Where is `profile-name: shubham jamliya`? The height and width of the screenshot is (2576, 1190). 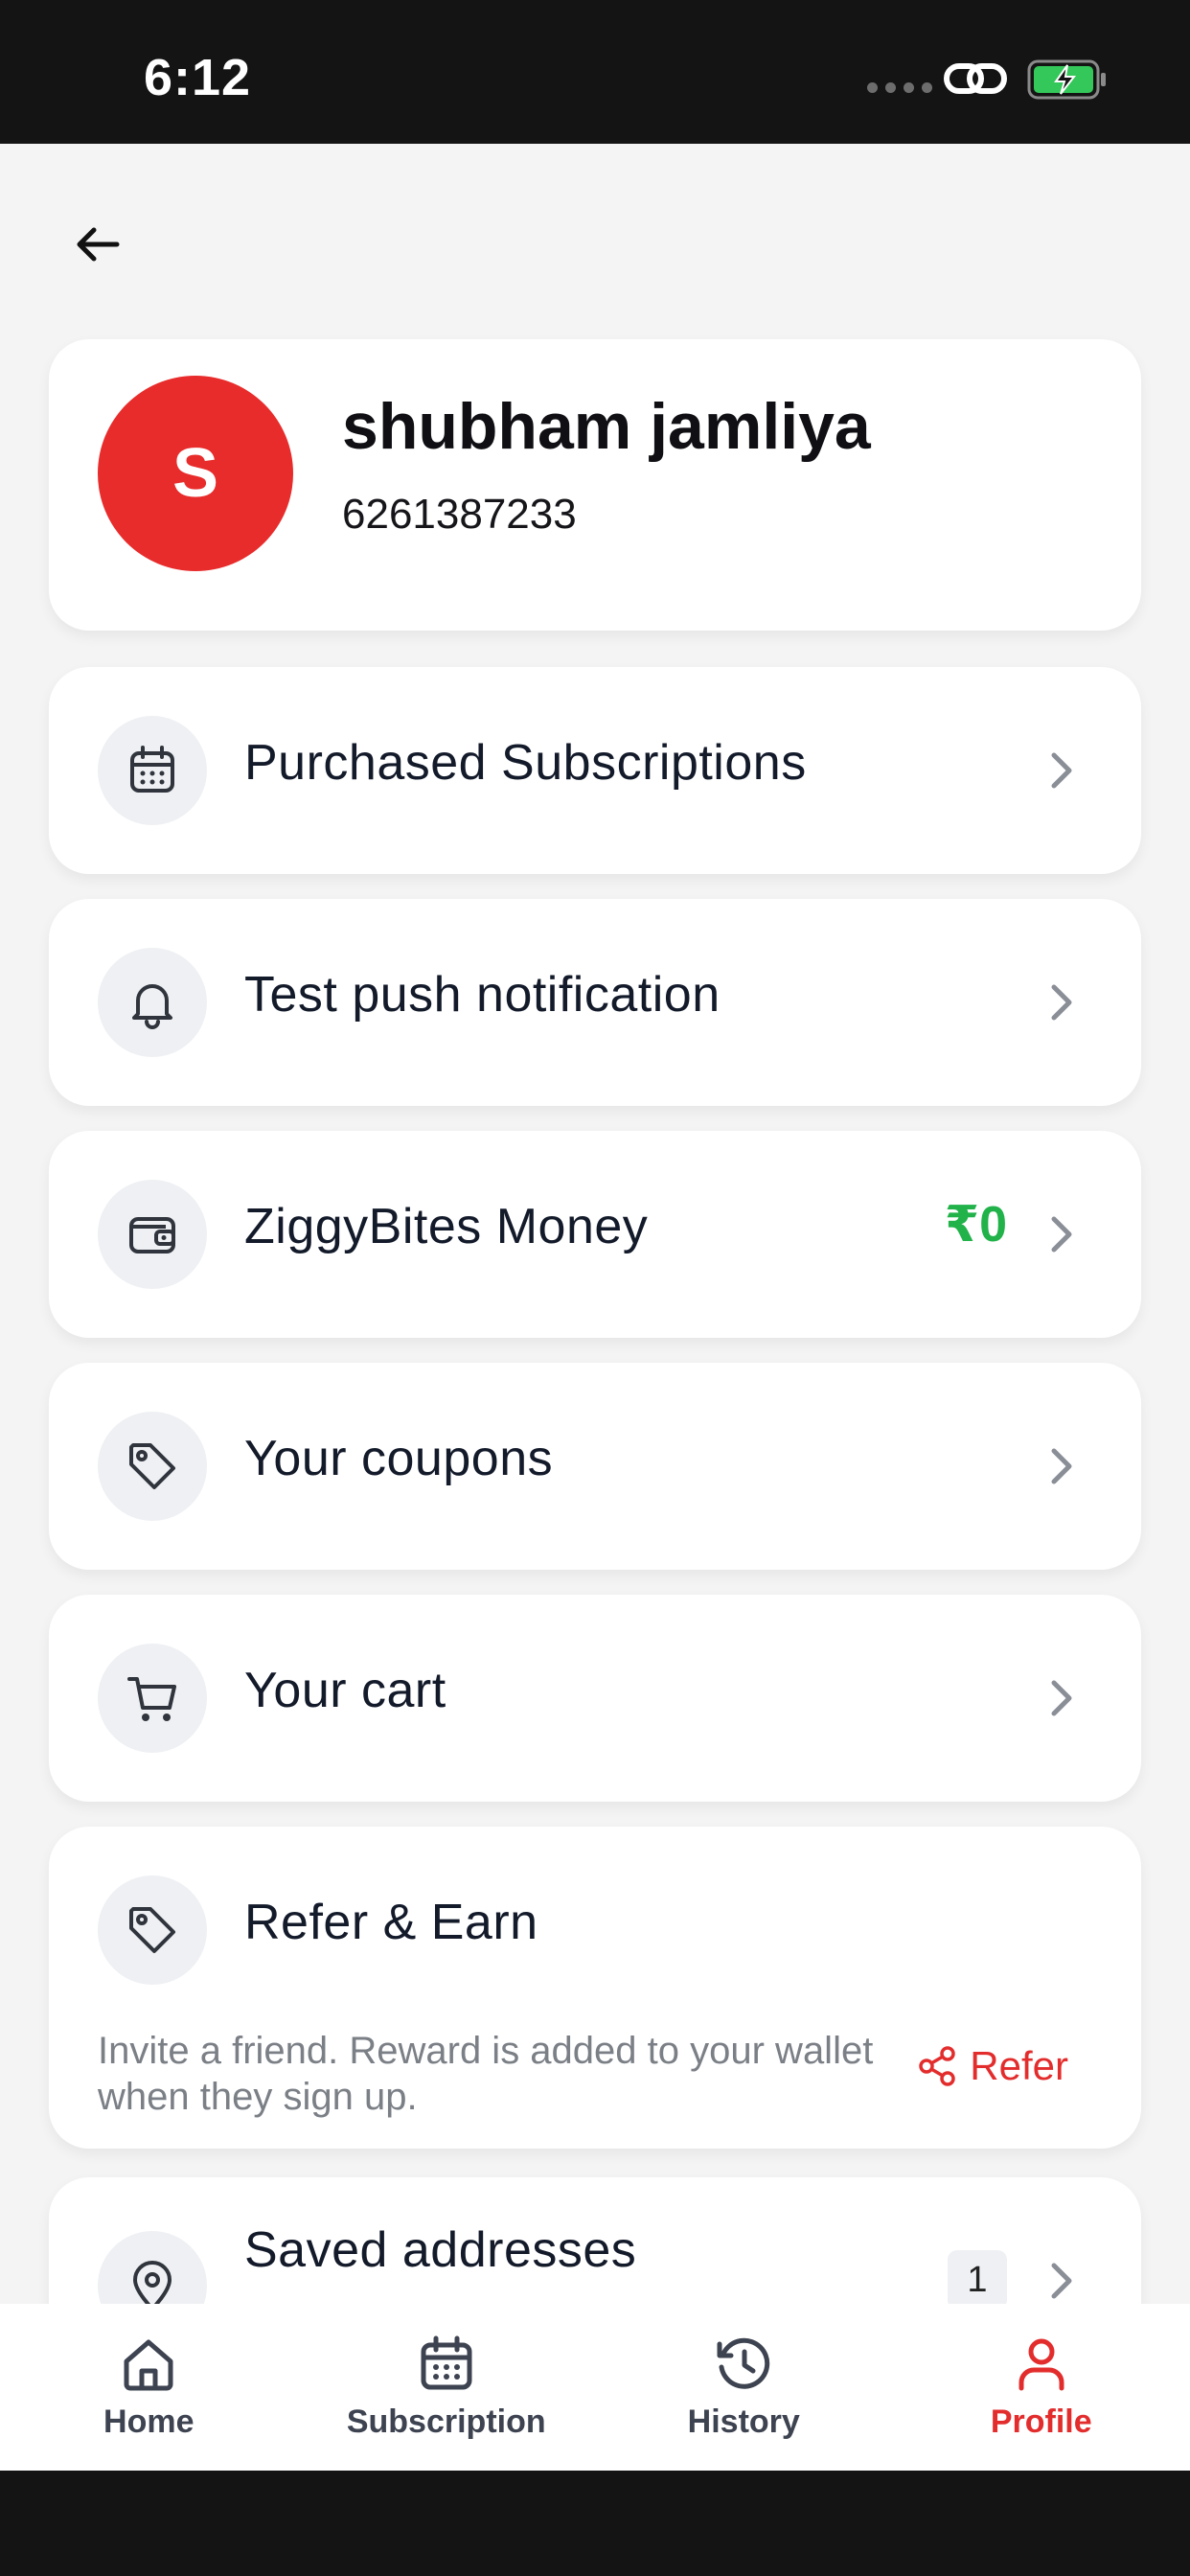 profile-name: shubham jamliya is located at coordinates (606, 426).